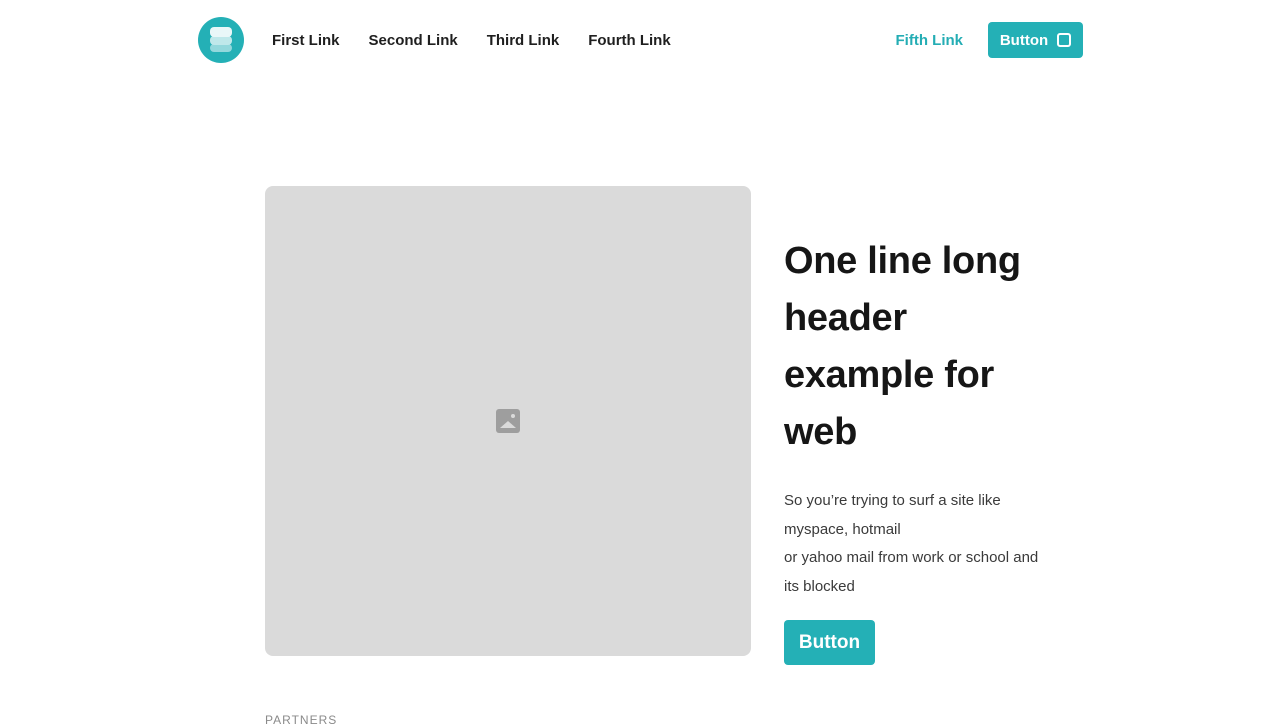 This screenshot has height=728, width=1280. I want to click on header-button: Button, so click(1035, 40).